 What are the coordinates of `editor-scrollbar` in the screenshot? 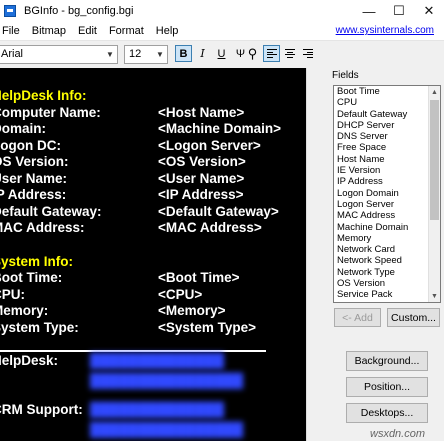 It's located at (314, 254).